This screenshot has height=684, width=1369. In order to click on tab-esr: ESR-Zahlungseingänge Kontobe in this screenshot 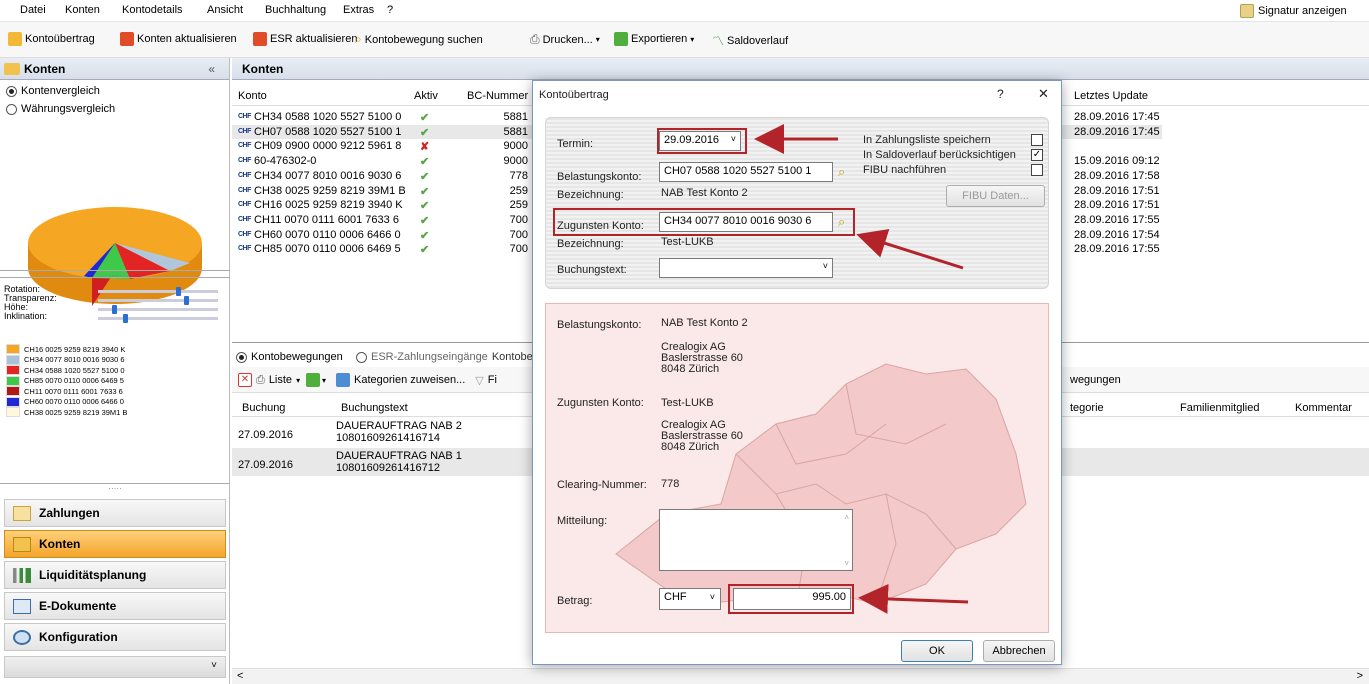, I will do `click(444, 357)`.